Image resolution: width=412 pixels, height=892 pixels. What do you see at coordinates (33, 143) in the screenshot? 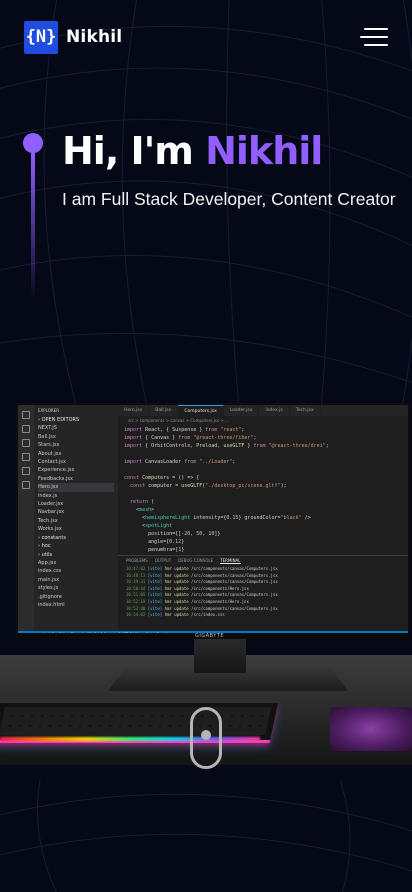
I see `hero-dot` at bounding box center [33, 143].